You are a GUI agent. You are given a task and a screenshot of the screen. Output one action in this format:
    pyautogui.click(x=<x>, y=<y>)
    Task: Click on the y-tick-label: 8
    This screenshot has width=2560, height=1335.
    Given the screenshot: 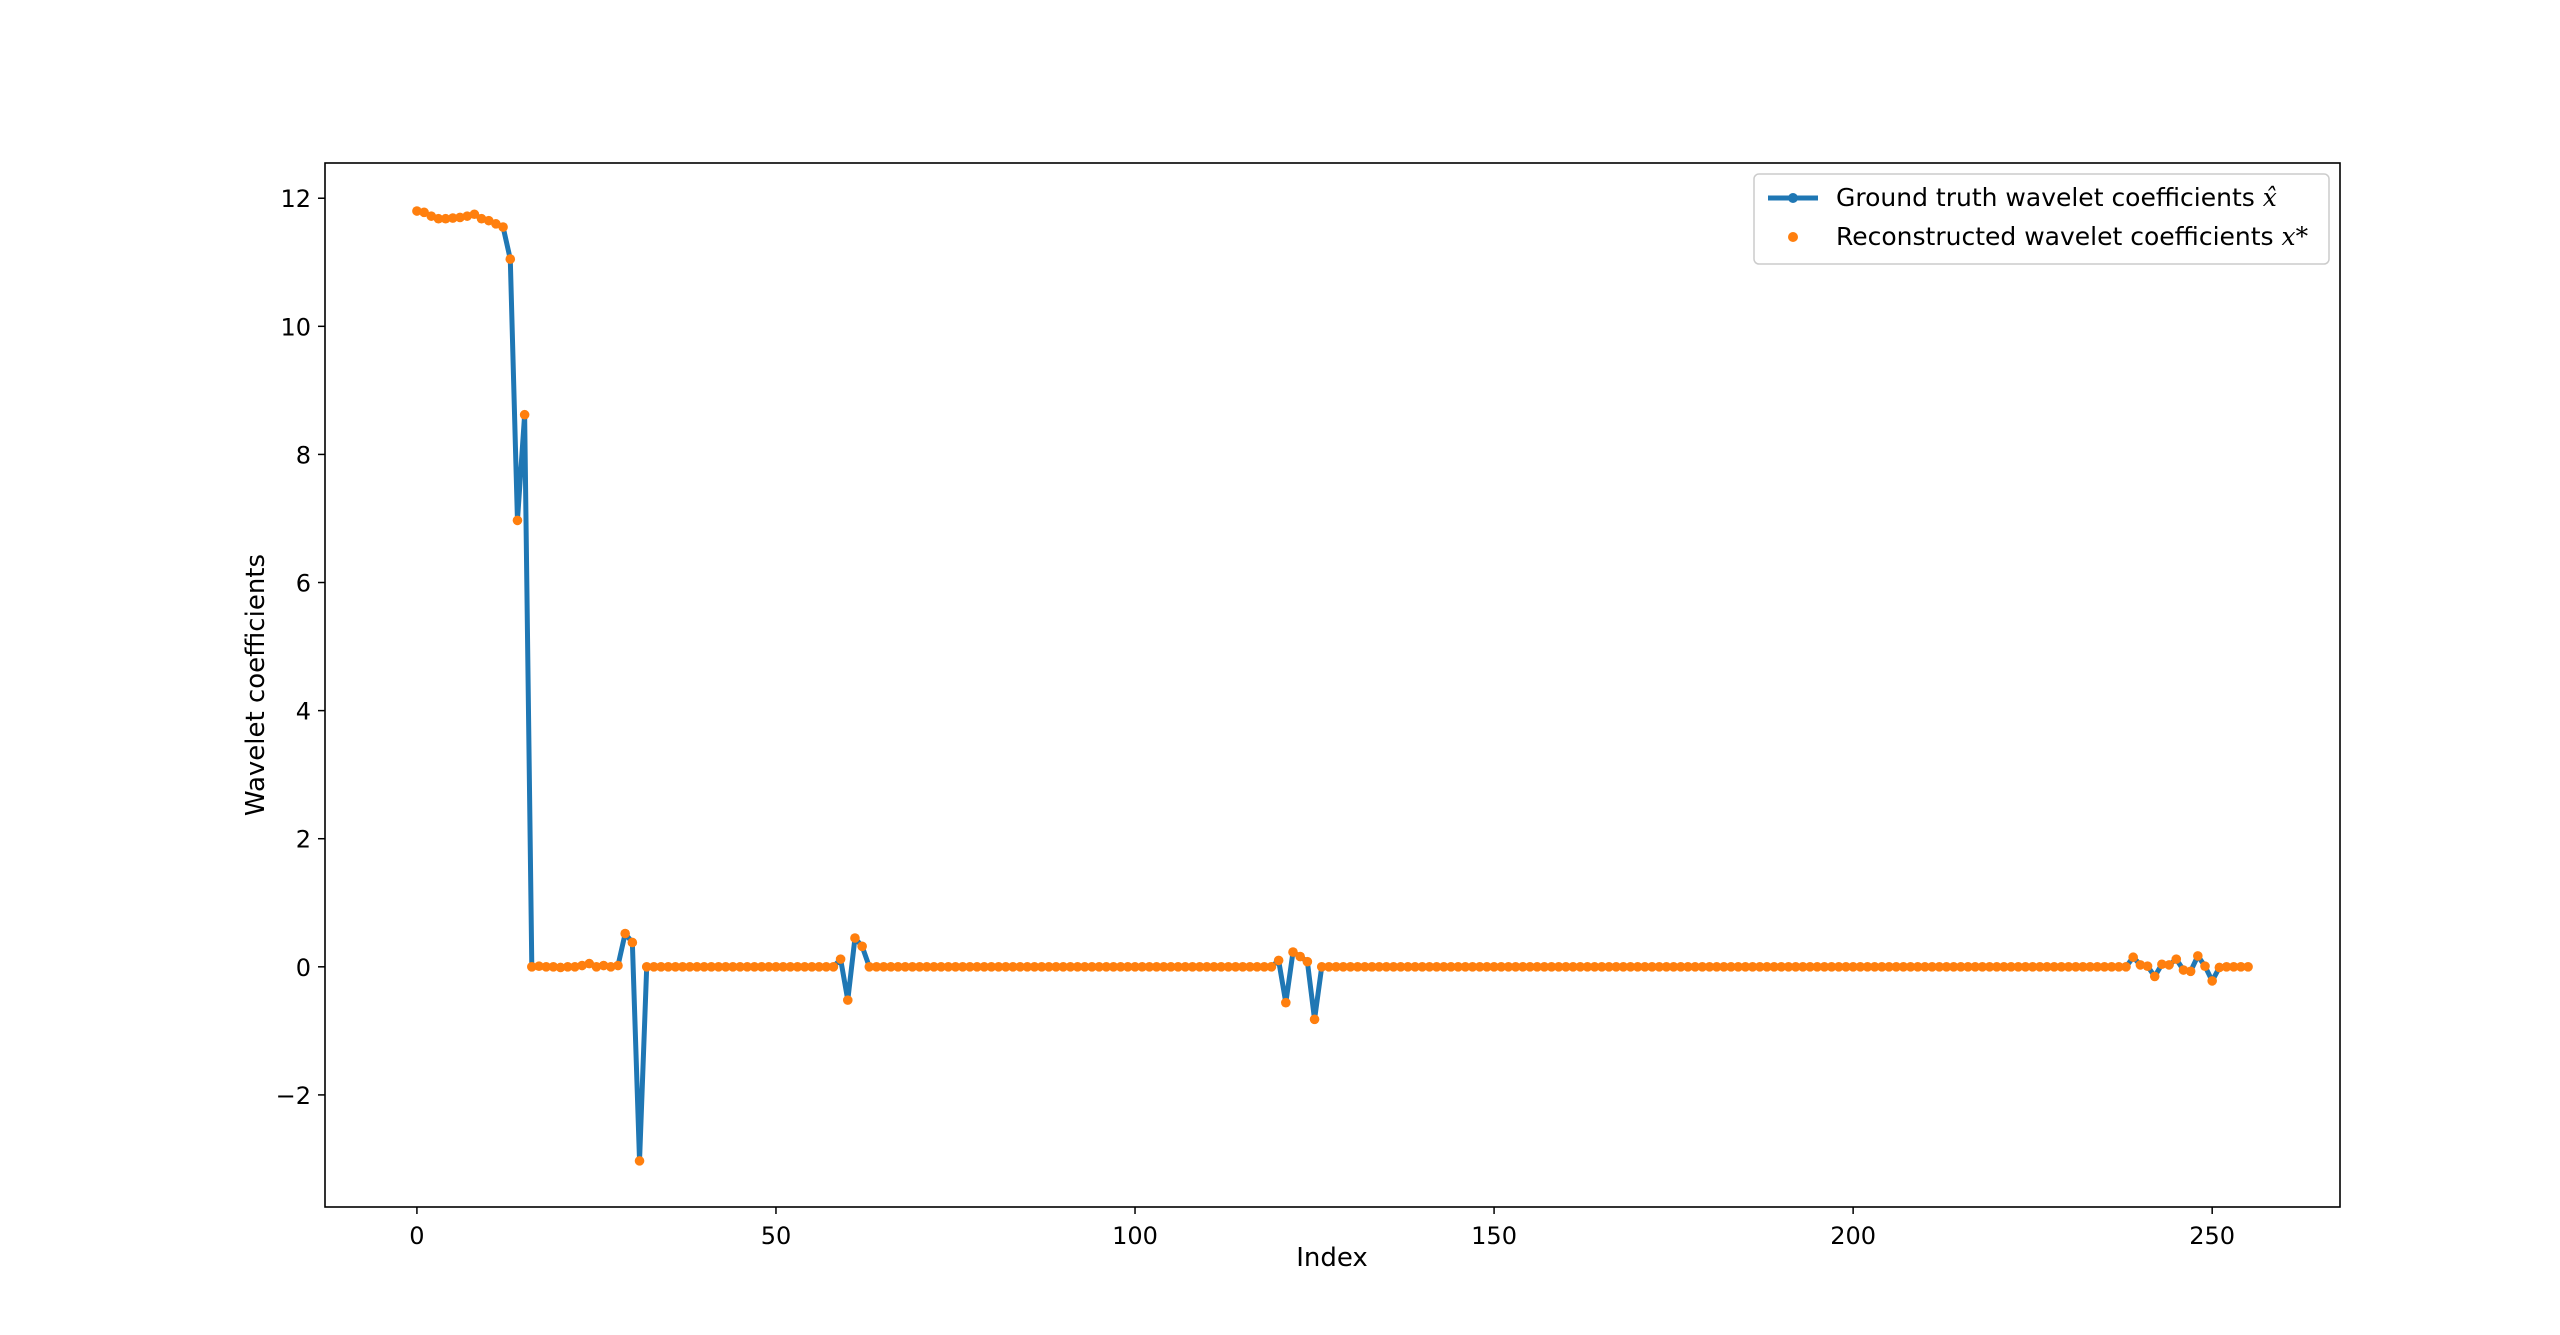 What is the action you would take?
    pyautogui.click(x=303, y=455)
    